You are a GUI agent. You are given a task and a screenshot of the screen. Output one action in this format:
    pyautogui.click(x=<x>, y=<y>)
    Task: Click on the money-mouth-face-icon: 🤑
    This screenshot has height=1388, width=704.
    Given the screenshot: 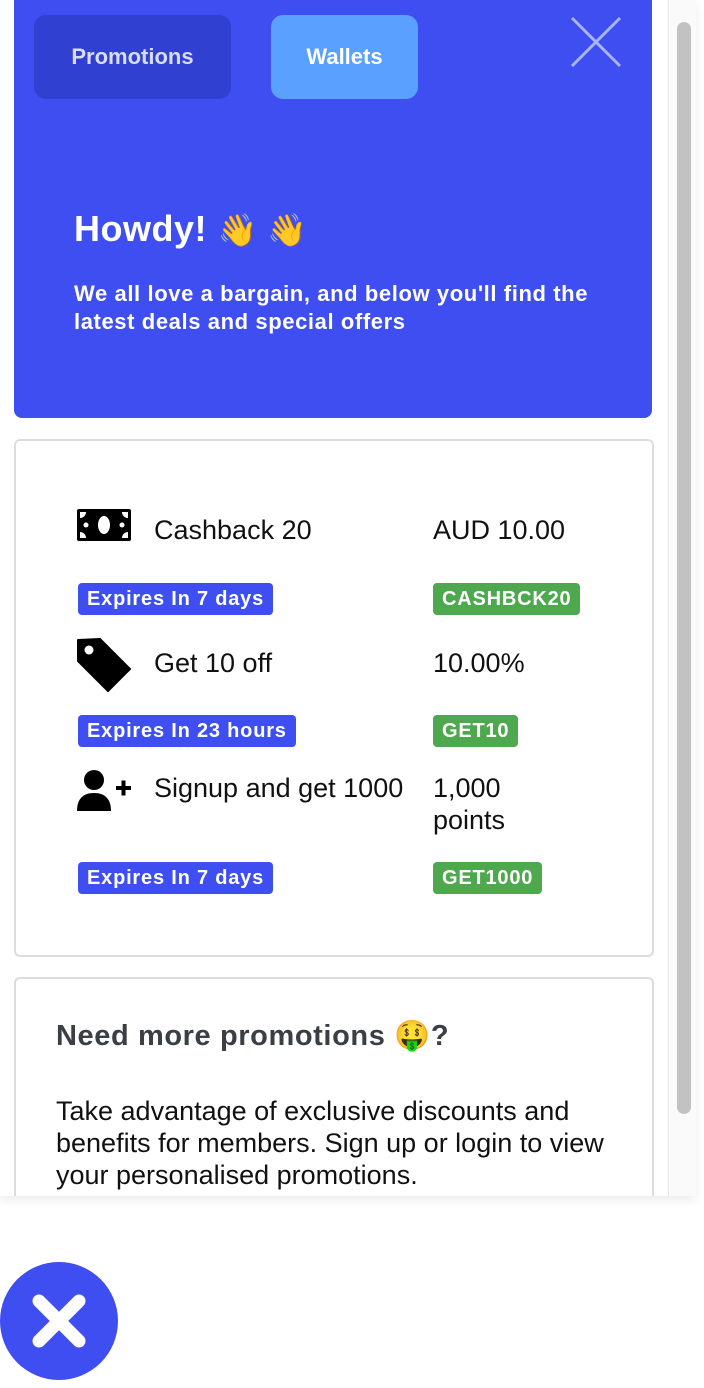 What is the action you would take?
    pyautogui.click(x=412, y=1036)
    